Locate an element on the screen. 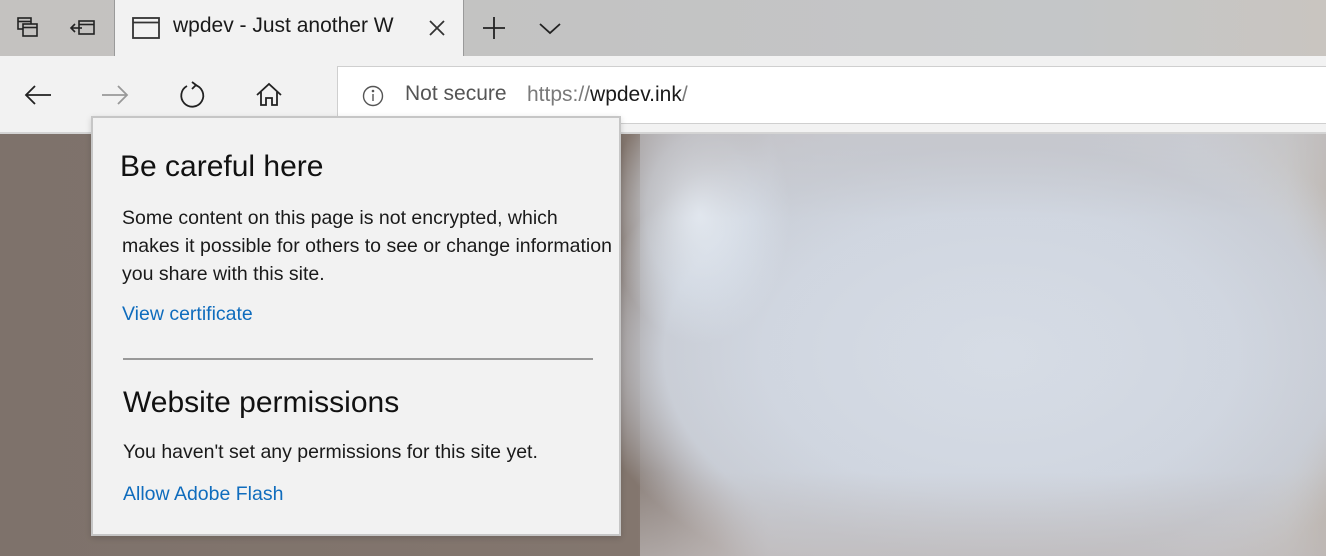 This screenshot has height=556, width=1326. back-button is located at coordinates (38, 95).